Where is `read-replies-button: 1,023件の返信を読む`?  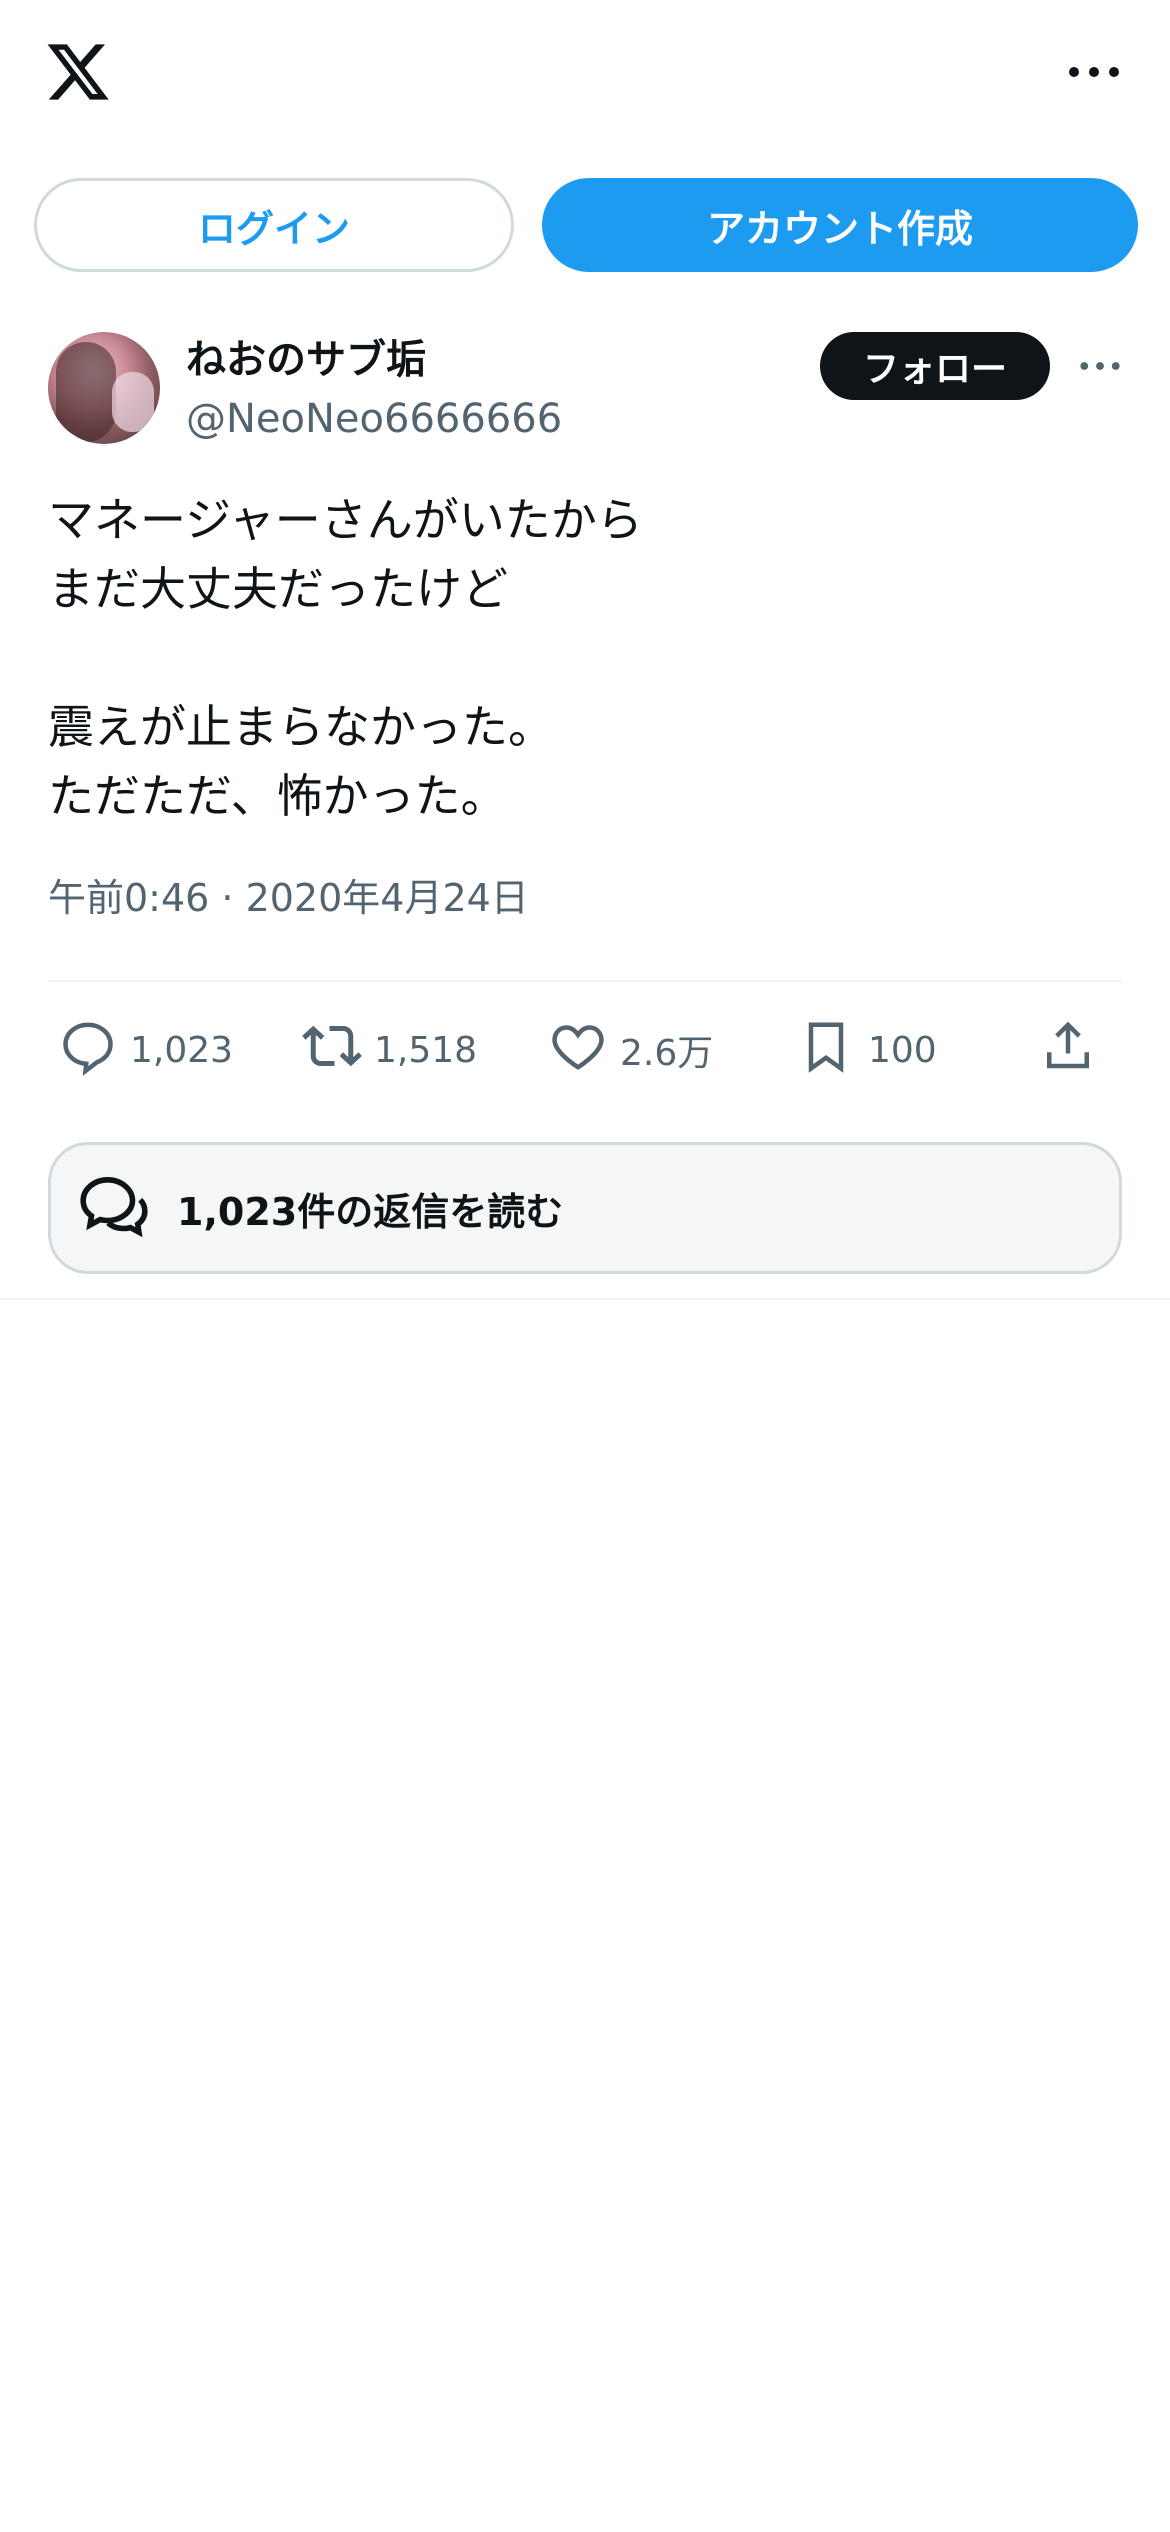
read-replies-button: 1,023件の返信を読む is located at coordinates (585, 1208).